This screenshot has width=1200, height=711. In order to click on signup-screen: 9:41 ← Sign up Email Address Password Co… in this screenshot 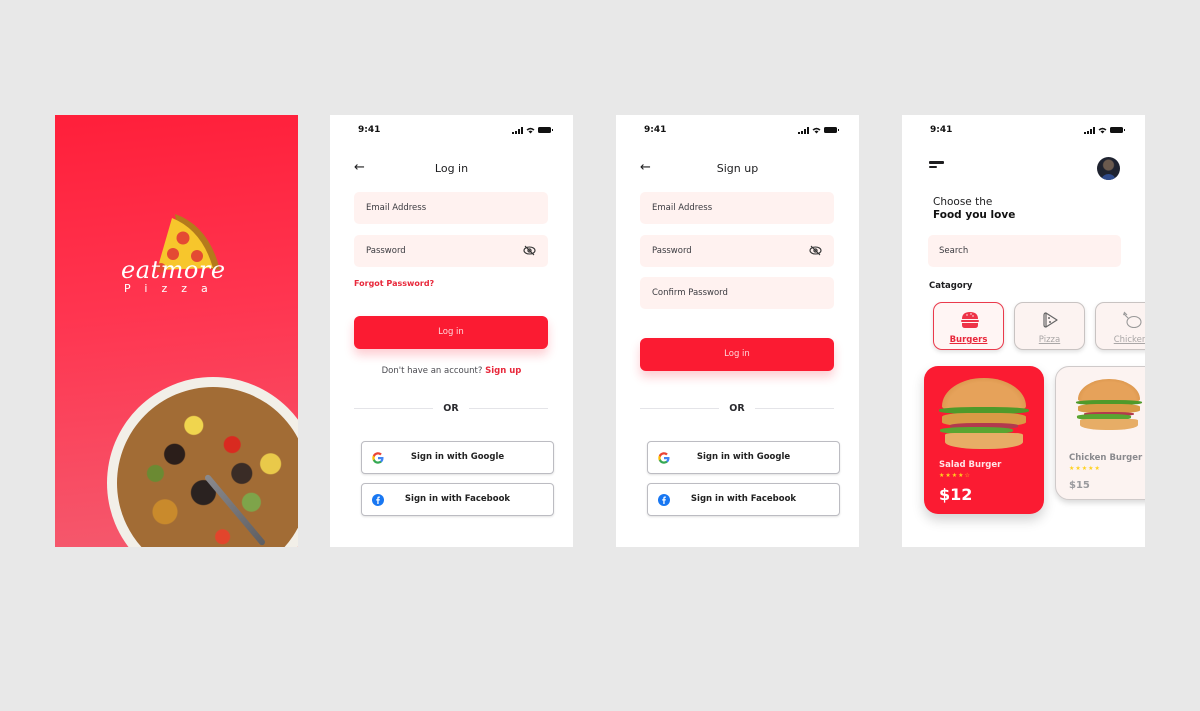, I will do `click(737, 331)`.